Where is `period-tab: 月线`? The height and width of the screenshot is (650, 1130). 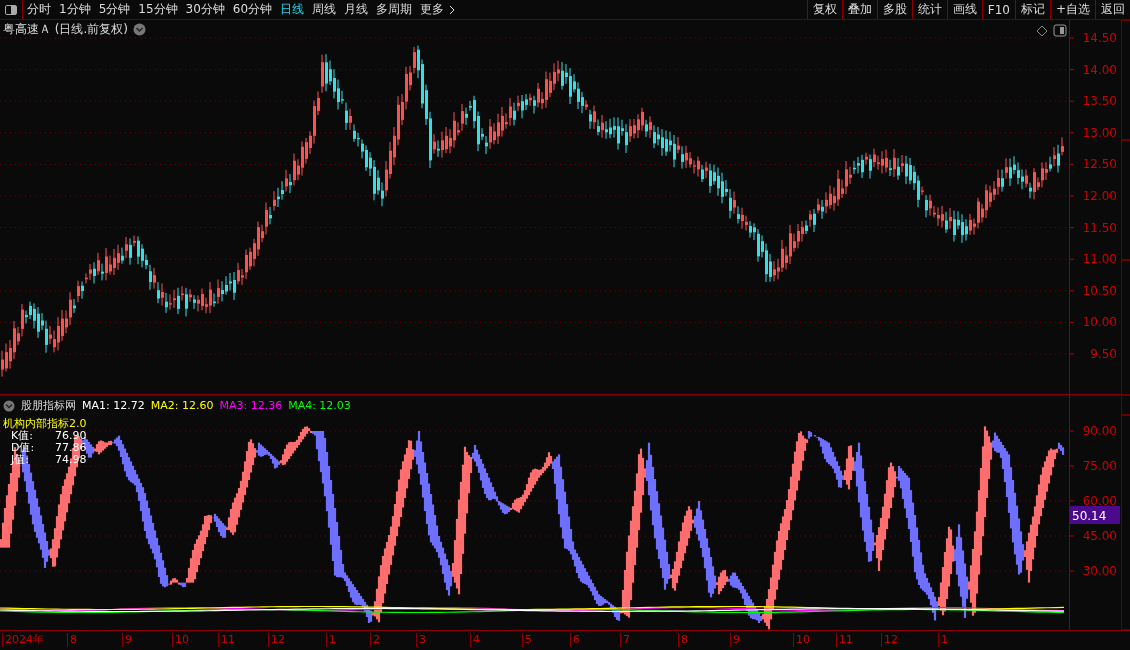
period-tab: 月线 is located at coordinates (356, 9).